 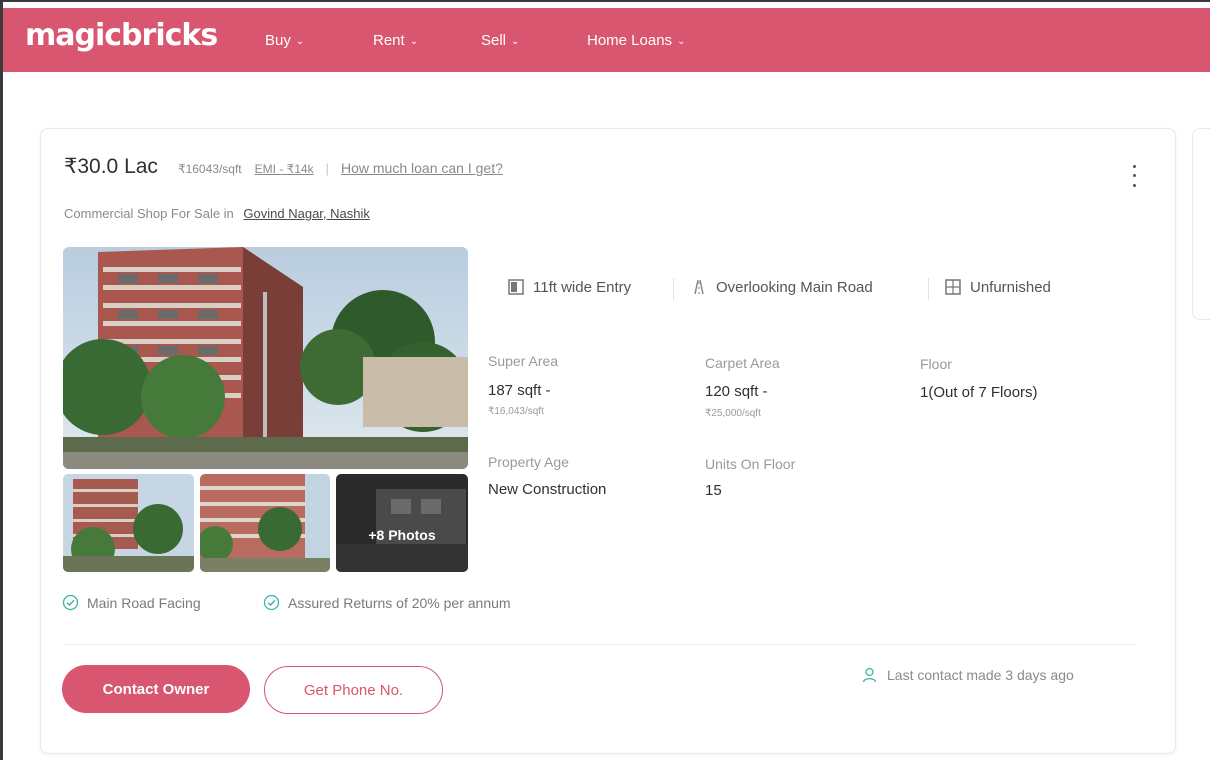 I want to click on highlight-label: 11ft wide Entry, so click(x=582, y=287).